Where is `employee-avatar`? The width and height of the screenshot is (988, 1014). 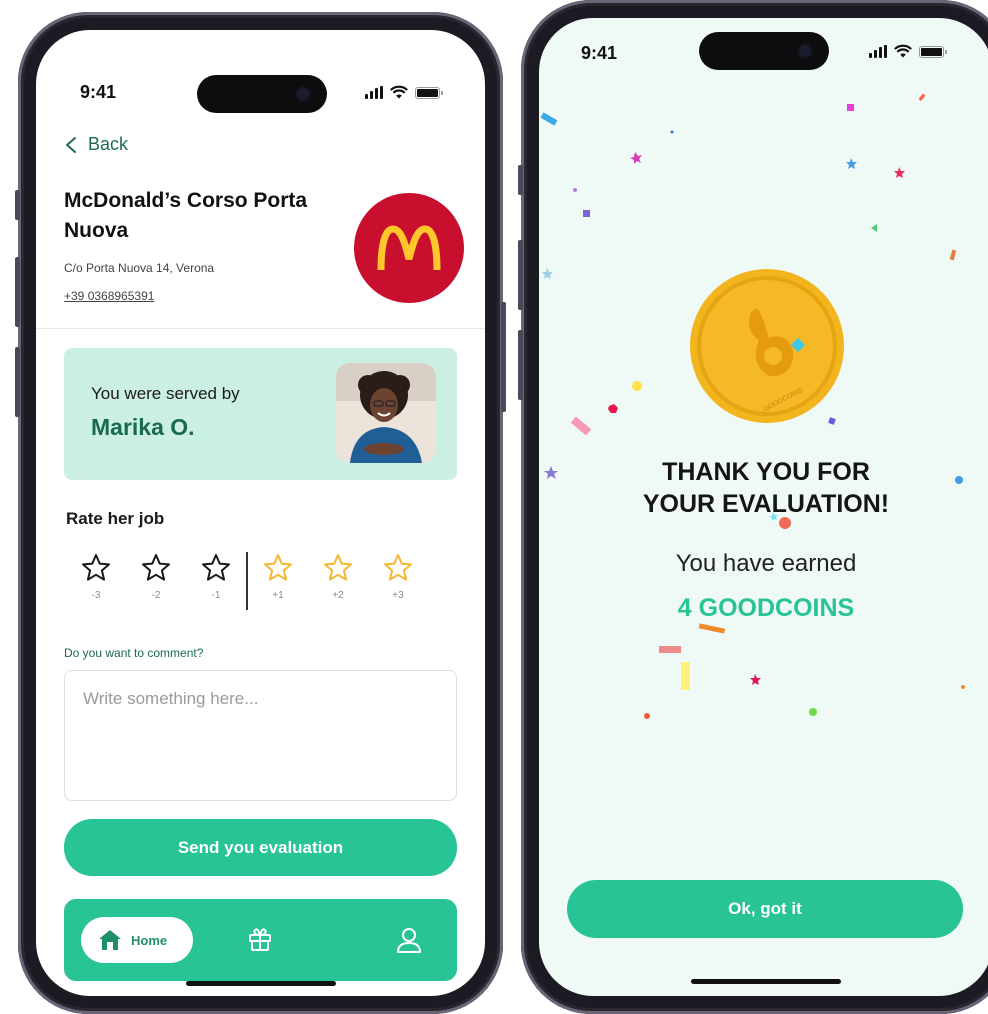 employee-avatar is located at coordinates (386, 413).